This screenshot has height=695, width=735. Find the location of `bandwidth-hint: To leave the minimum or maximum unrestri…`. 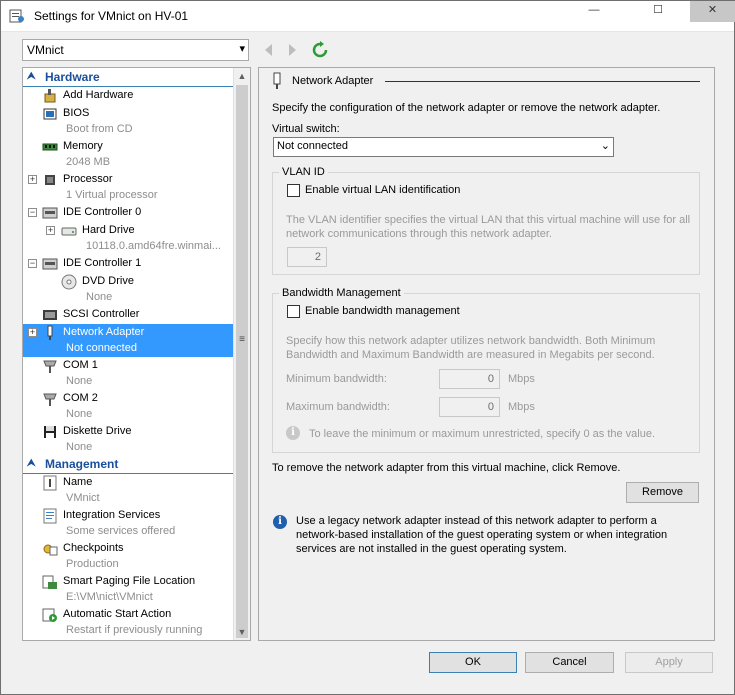

bandwidth-hint: To leave the minimum or maximum unrestri… is located at coordinates (482, 434).